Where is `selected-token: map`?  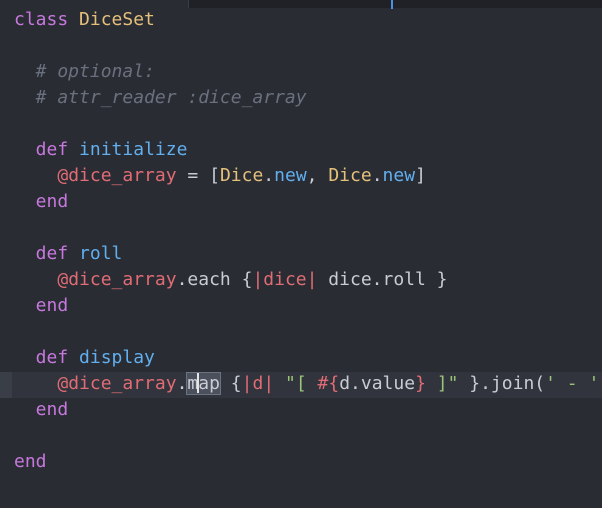 selected-token: map is located at coordinates (203, 383).